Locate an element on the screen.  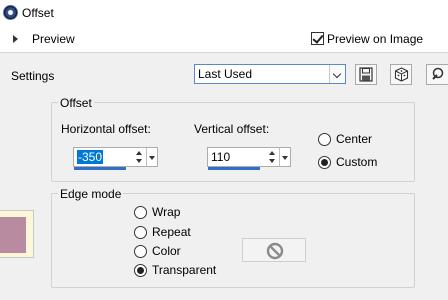
horizontal-offset-field: -350 is located at coordinates (115, 158).